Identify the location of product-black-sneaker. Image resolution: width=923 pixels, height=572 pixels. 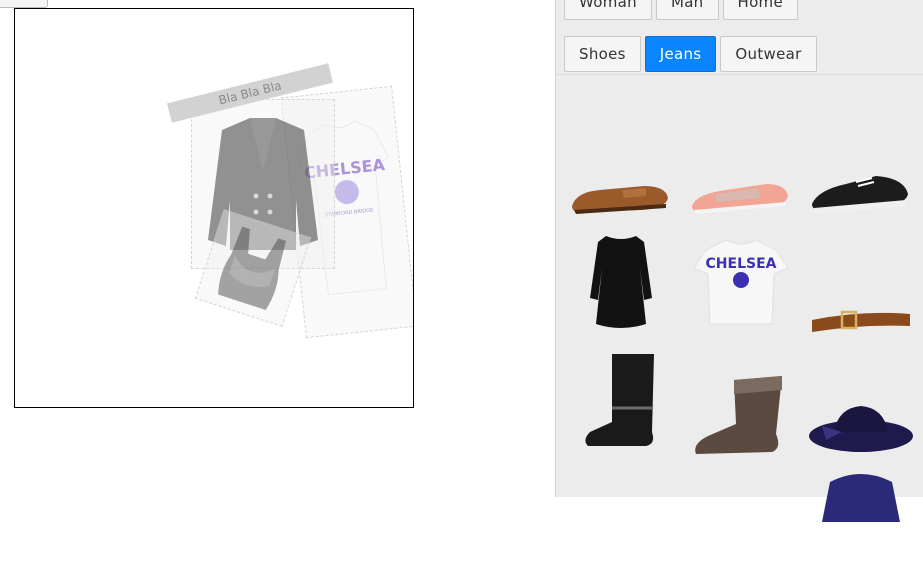
(861, 195).